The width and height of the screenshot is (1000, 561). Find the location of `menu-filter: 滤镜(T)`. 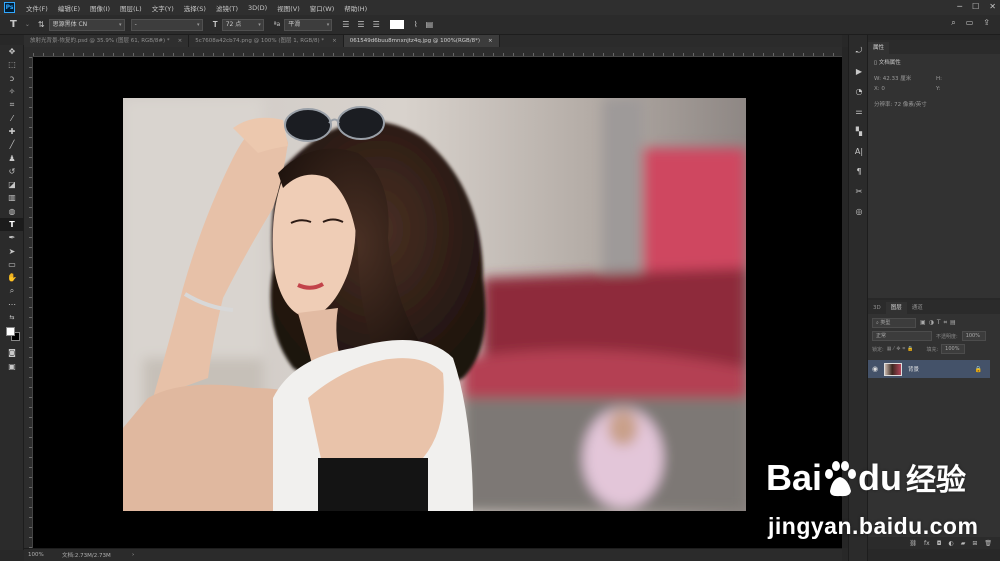

menu-filter: 滤镜(T) is located at coordinates (227, 8).